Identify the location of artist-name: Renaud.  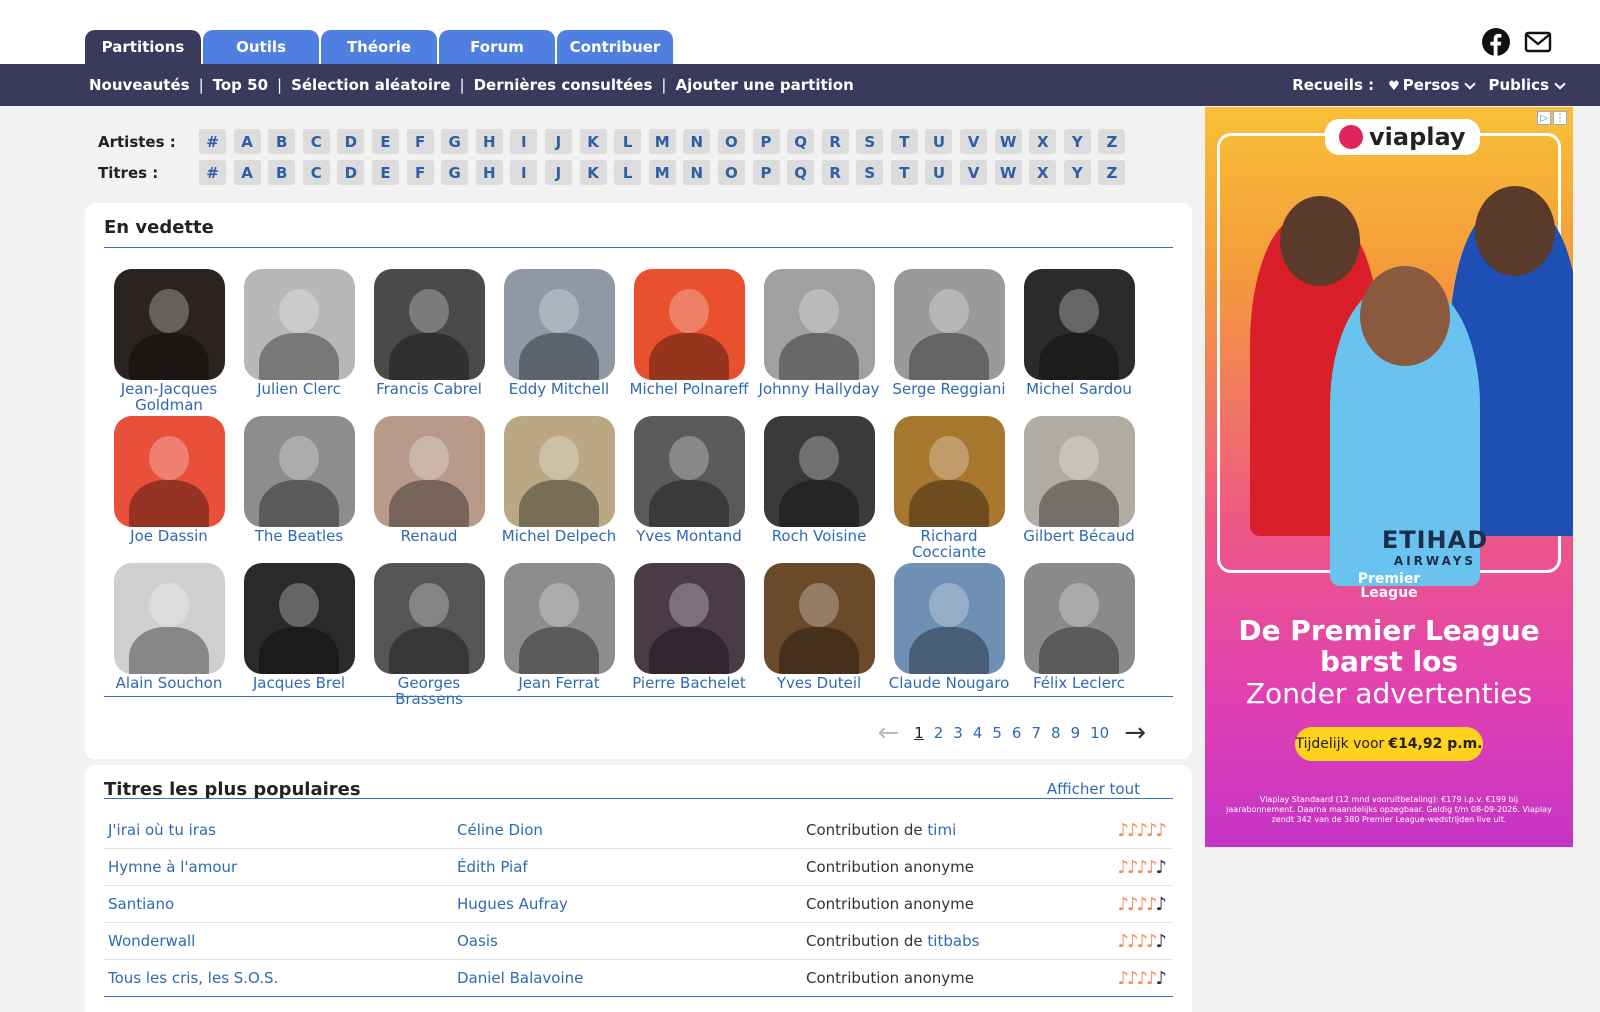
(429, 536).